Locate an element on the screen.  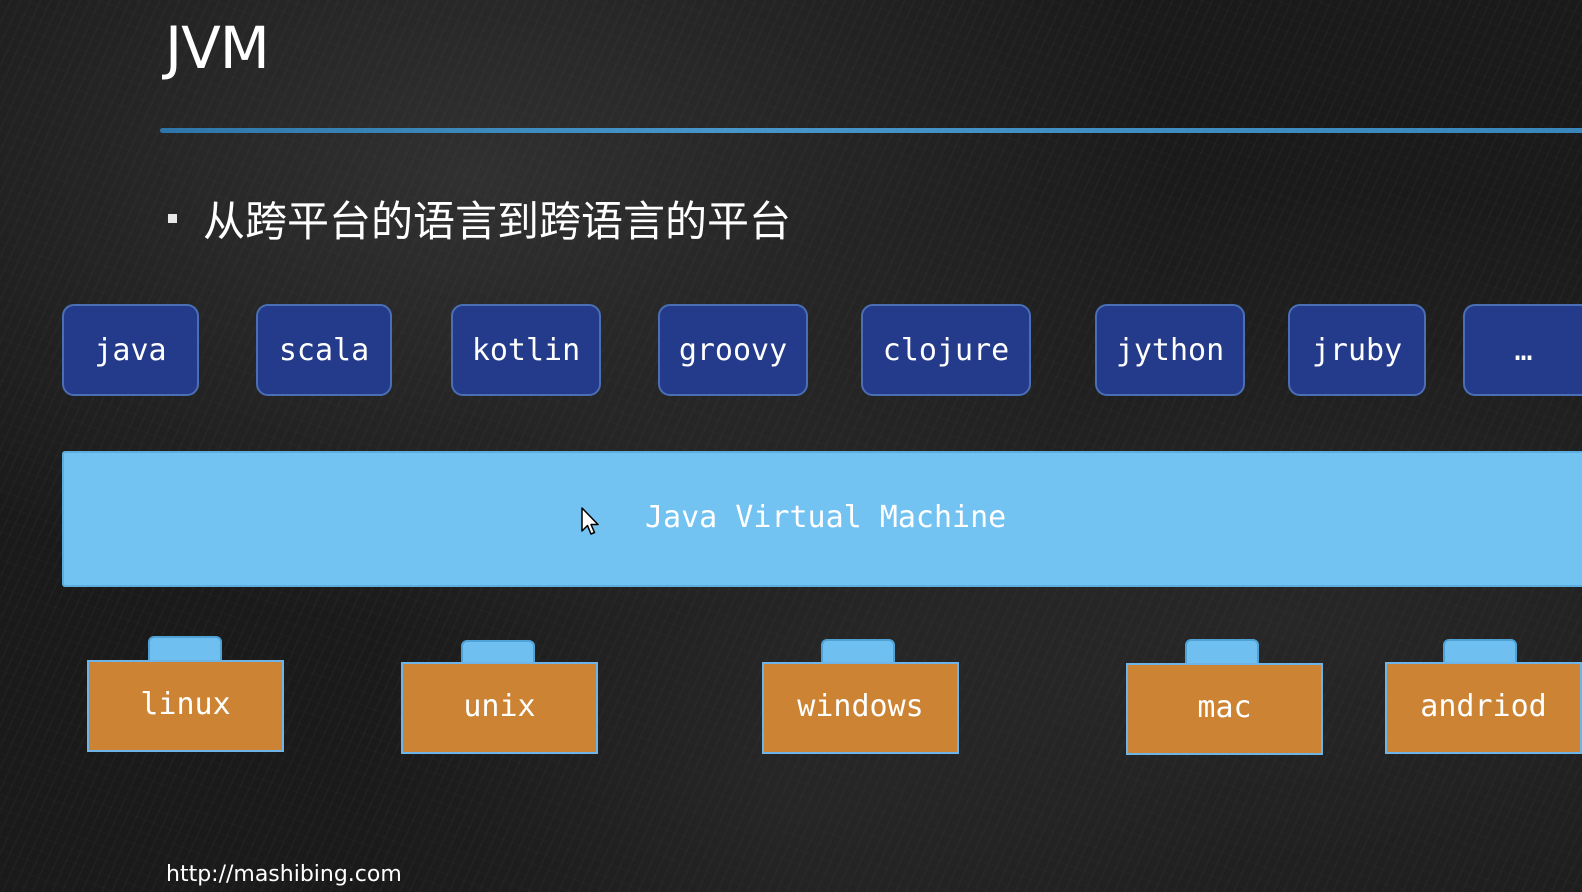
language-box-groovy: groovy is located at coordinates (733, 350).